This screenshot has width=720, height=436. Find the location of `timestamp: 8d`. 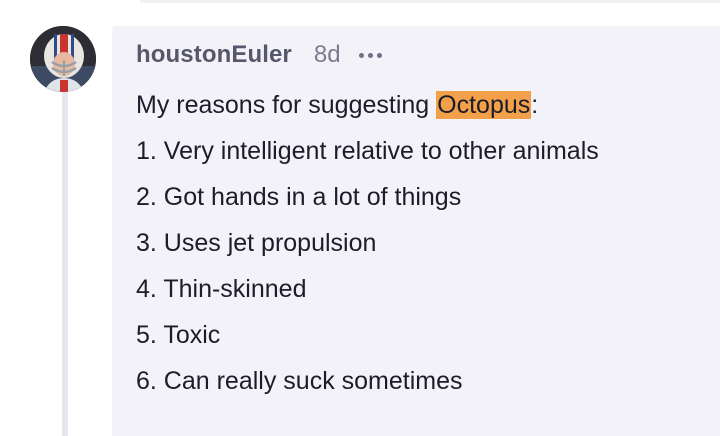

timestamp: 8d is located at coordinates (327, 55).